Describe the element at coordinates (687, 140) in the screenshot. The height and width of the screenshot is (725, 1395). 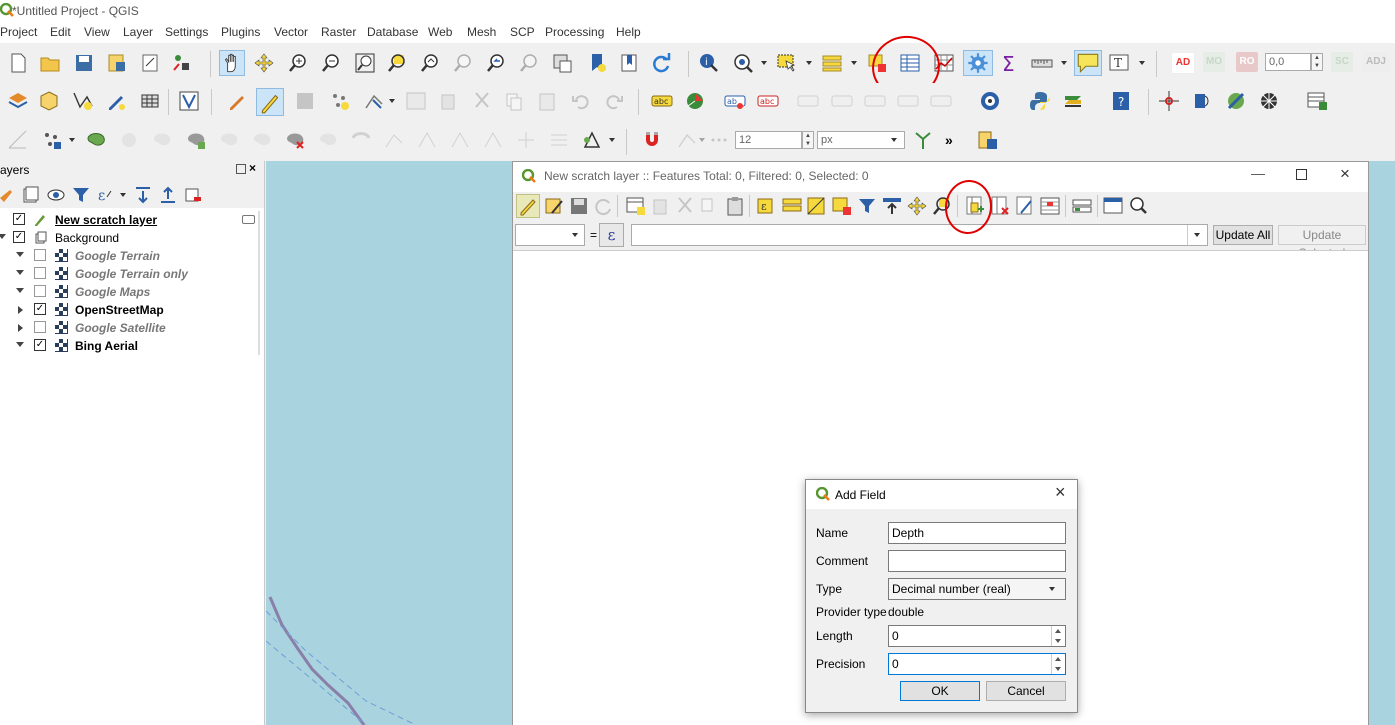
I see `snapping-vertex-icon` at that location.